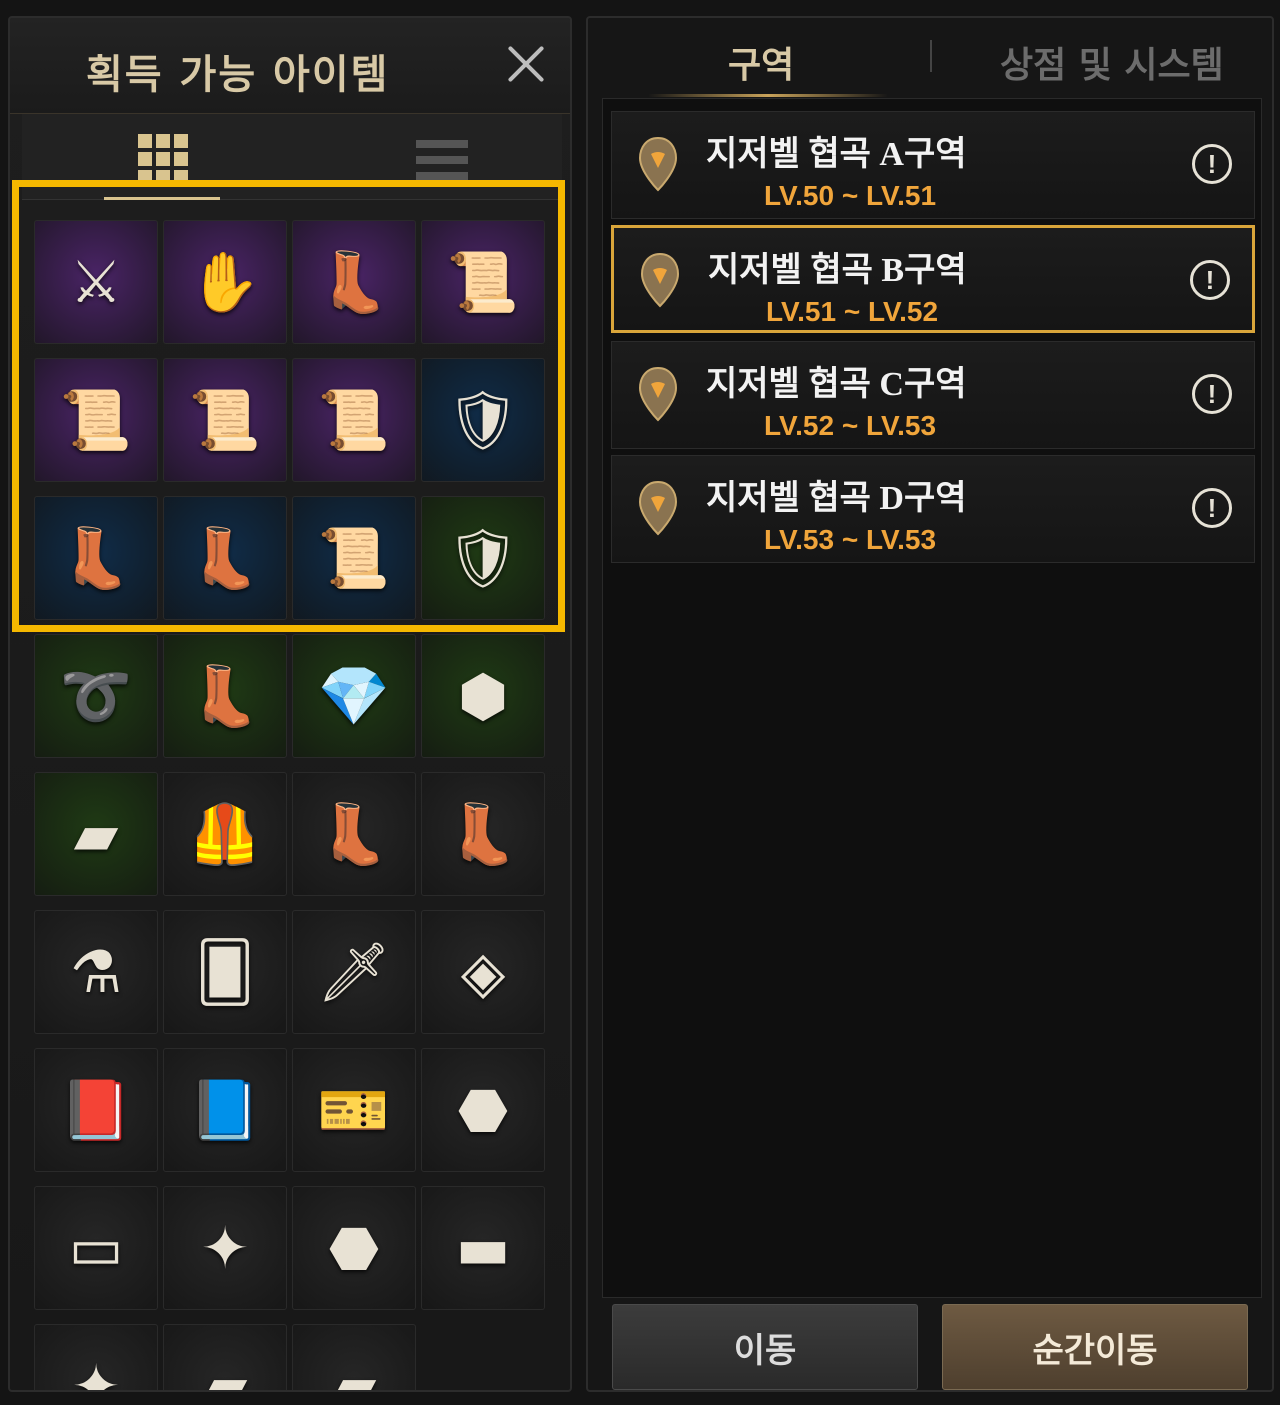  I want to click on ore-icon: ⬣, so click(483, 1110).